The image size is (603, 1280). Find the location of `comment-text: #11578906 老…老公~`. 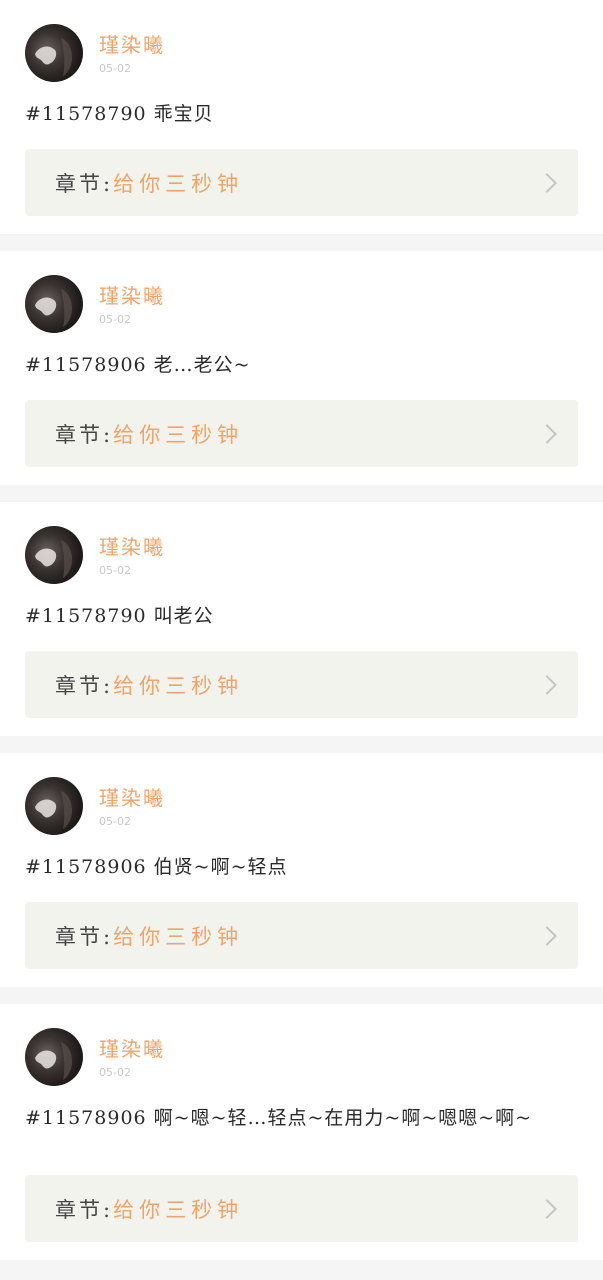

comment-text: #11578906 老…老公~ is located at coordinates (138, 365).